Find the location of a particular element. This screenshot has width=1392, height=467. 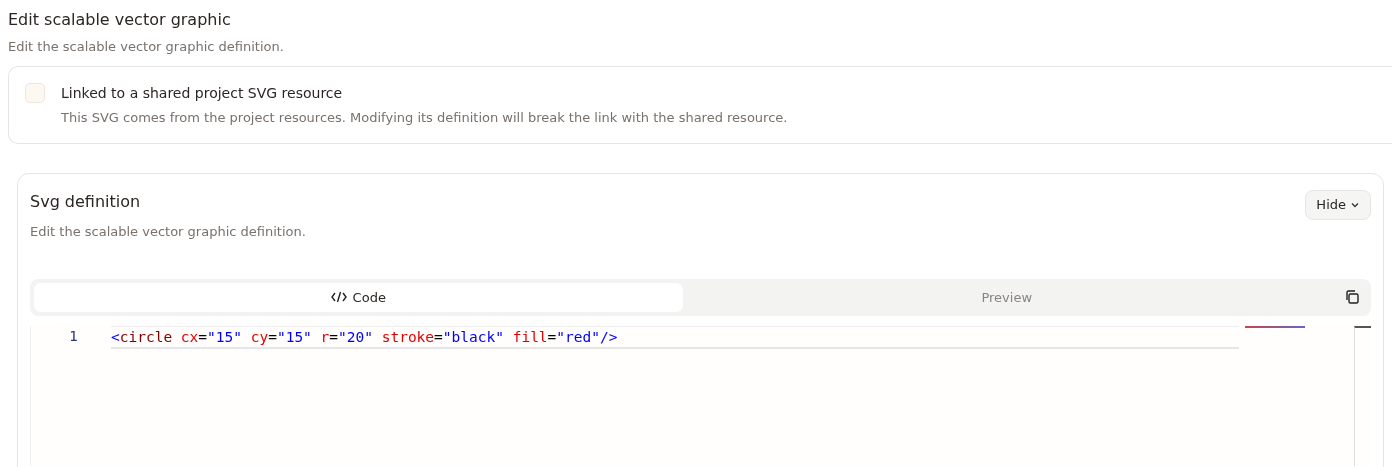

checkbox-label: Linked to a shared project SVG resource is located at coordinates (202, 93).